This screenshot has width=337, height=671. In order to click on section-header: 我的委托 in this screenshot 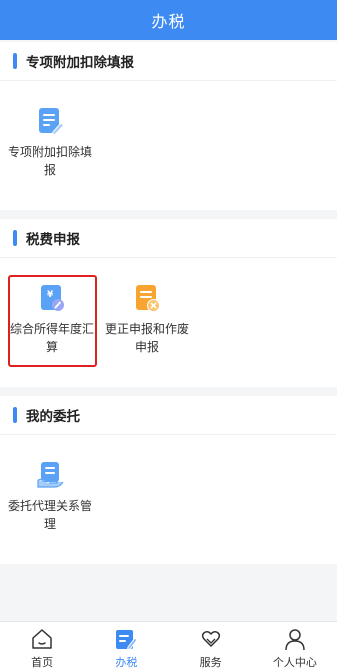, I will do `click(168, 415)`.